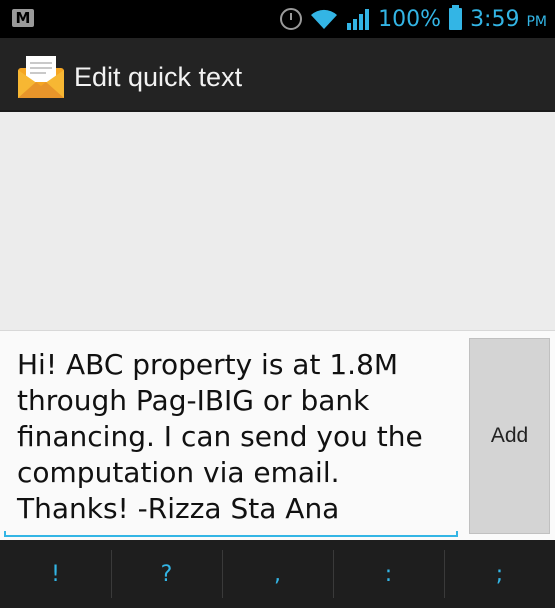 Image resolution: width=555 pixels, height=608 pixels. What do you see at coordinates (277, 19) in the screenshot?
I see `status-bar: 100% 3:59 PM` at bounding box center [277, 19].